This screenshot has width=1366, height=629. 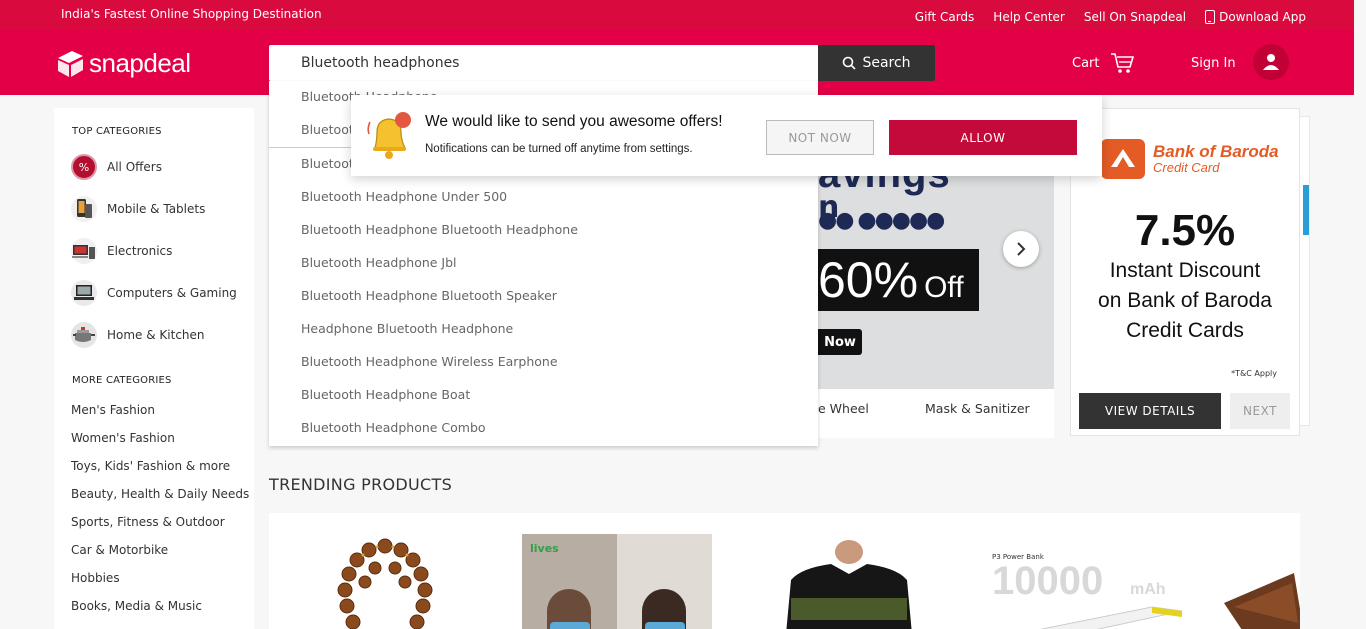 What do you see at coordinates (1029, 17) in the screenshot?
I see `help-center-link: Help Center` at bounding box center [1029, 17].